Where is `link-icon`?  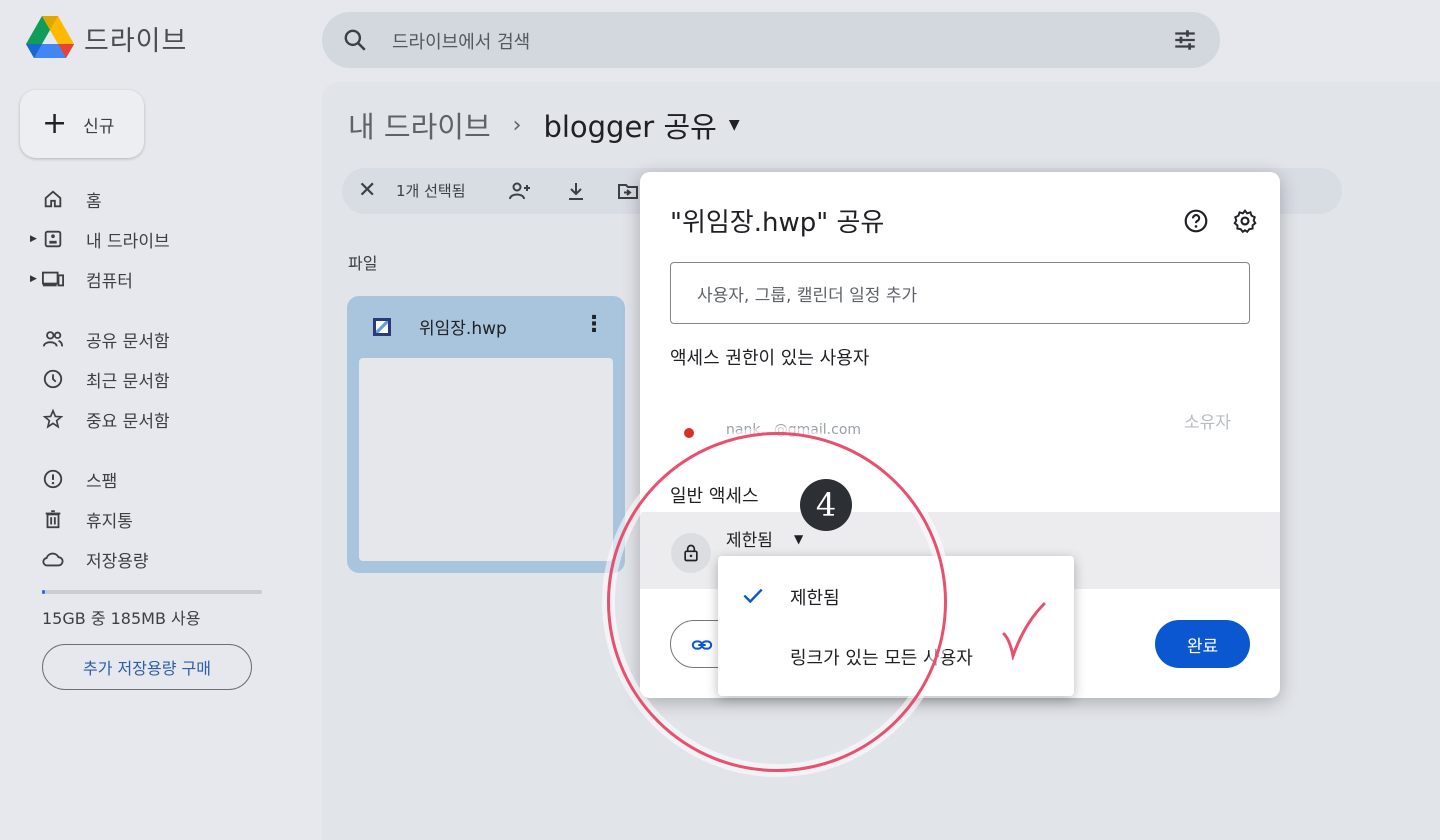 link-icon is located at coordinates (702, 645).